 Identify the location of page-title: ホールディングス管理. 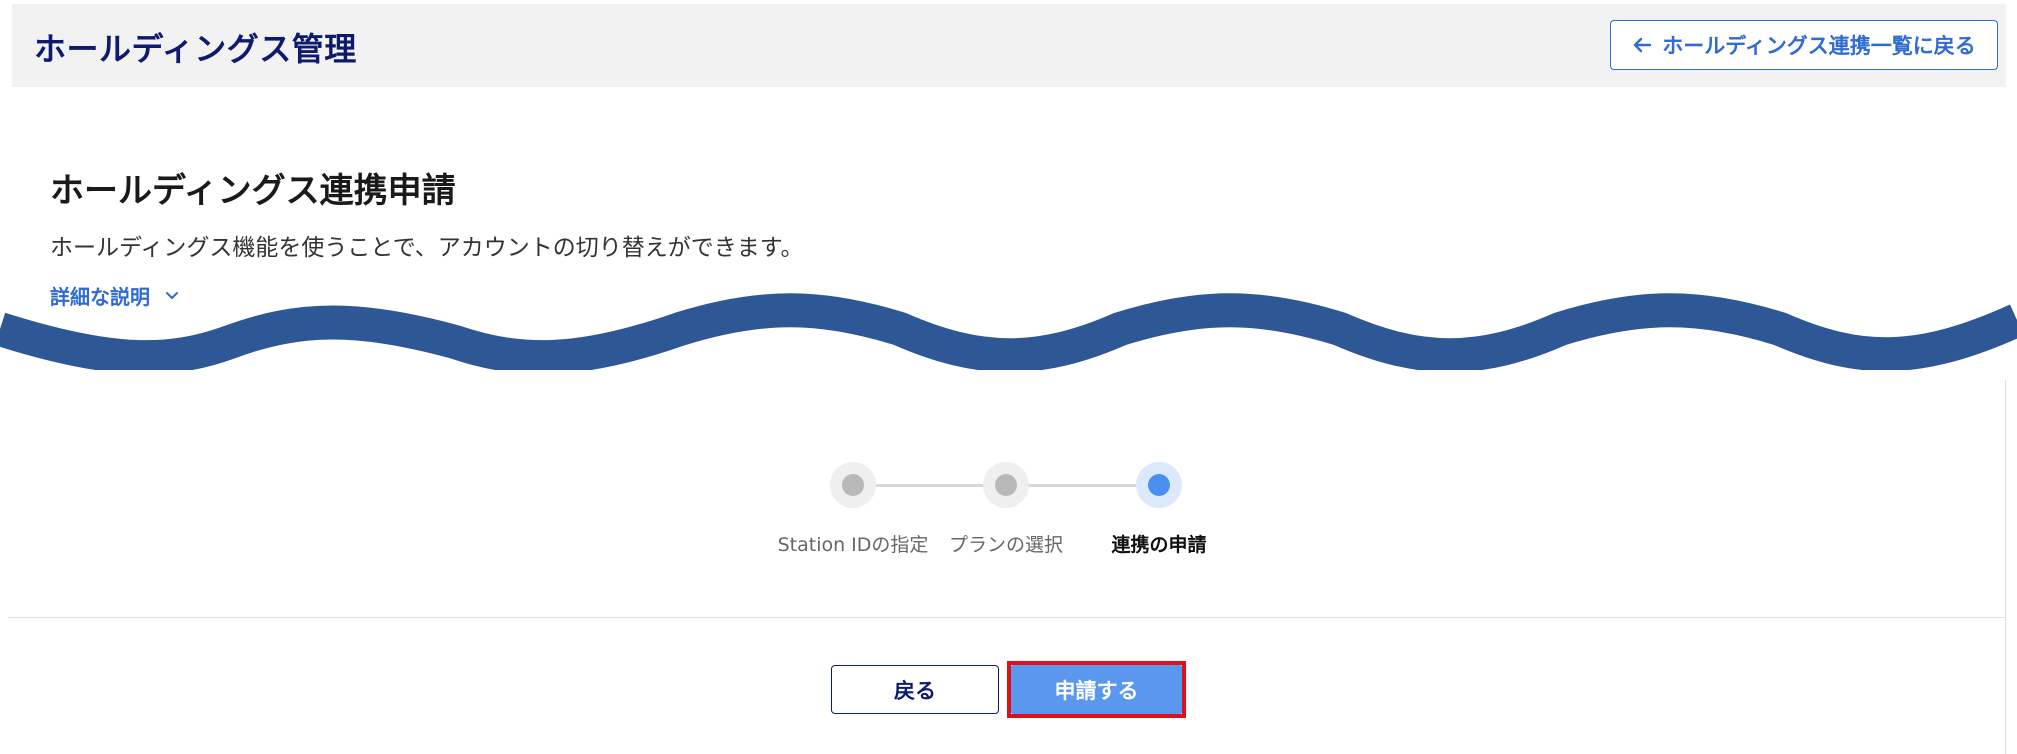
(195, 49).